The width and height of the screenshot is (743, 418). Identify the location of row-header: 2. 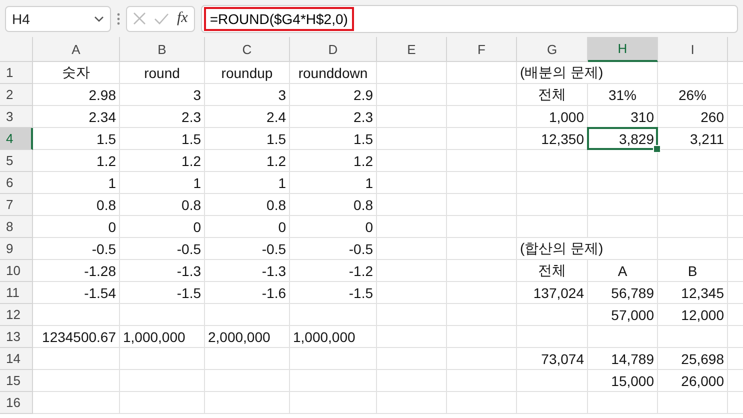
(16, 95).